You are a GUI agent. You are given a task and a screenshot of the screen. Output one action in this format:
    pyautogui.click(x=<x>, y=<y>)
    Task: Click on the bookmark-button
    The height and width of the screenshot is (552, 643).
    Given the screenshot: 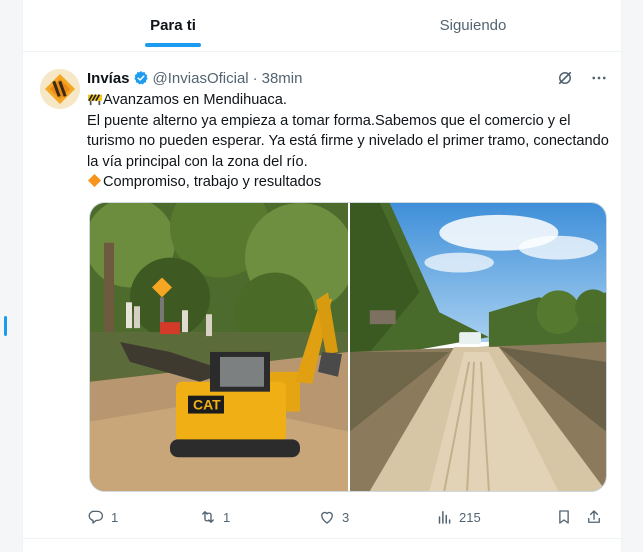 What is the action you would take?
    pyautogui.click(x=564, y=517)
    